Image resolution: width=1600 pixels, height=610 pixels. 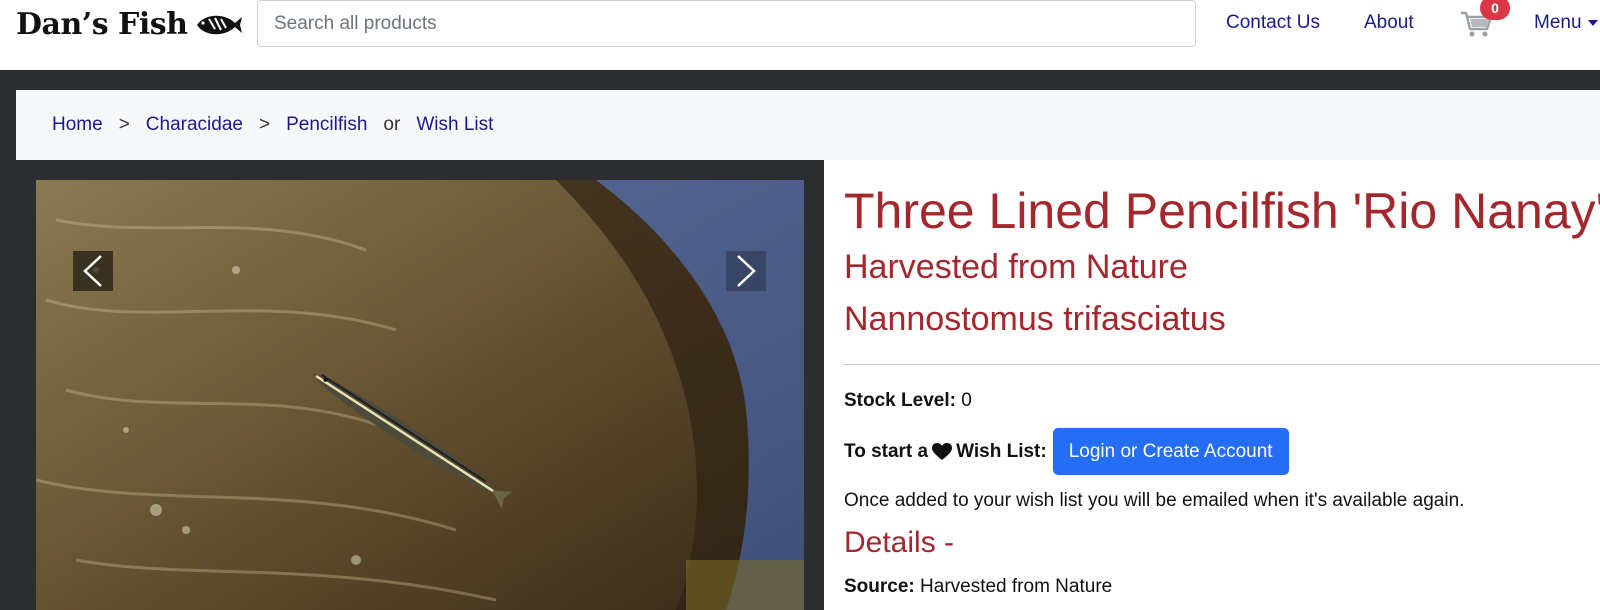 I want to click on divider, so click(x=1222, y=364).